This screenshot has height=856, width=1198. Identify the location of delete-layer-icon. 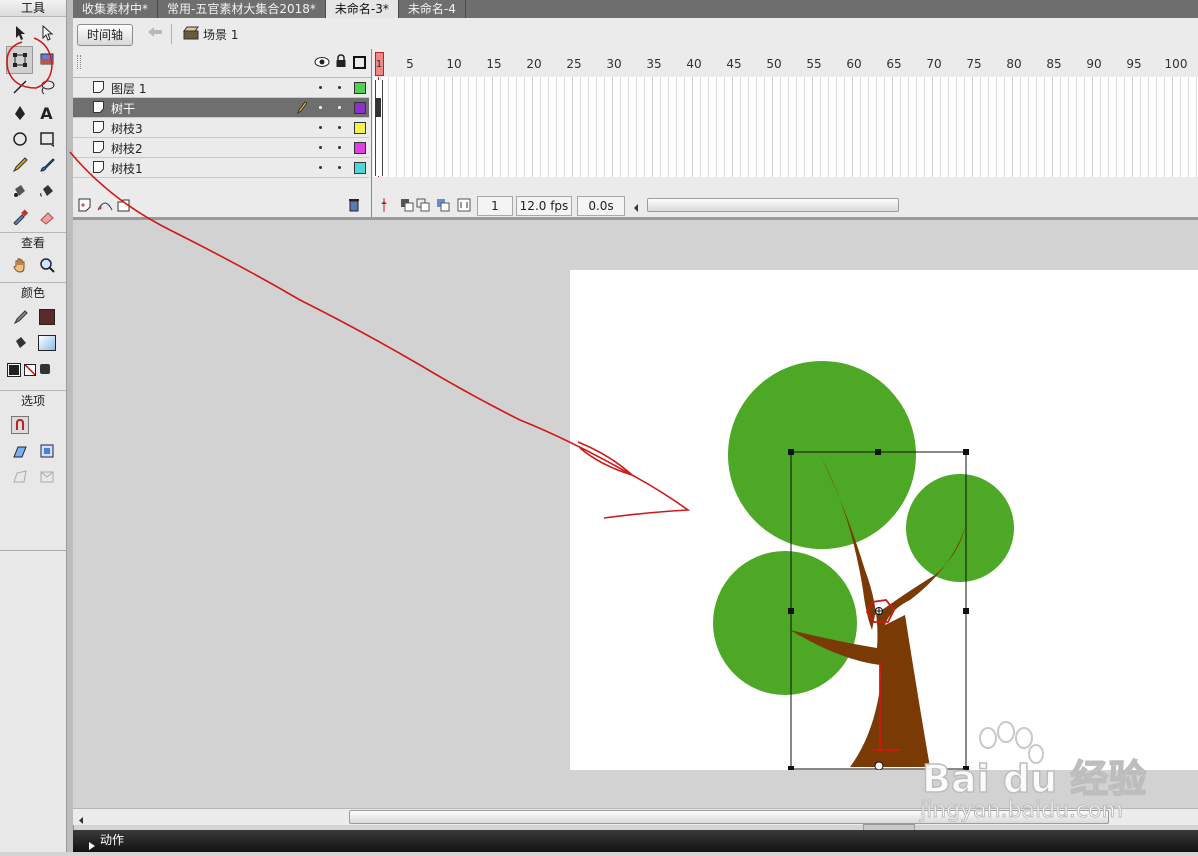
(354, 206).